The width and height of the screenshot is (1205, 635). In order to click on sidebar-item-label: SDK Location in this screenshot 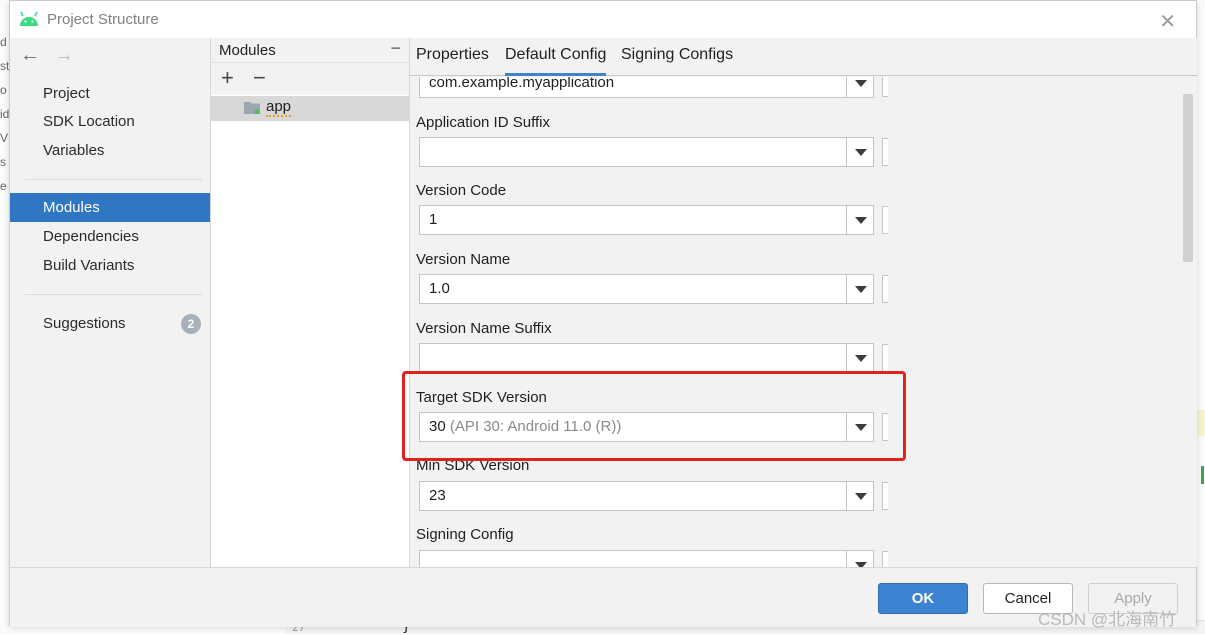, I will do `click(89, 121)`.